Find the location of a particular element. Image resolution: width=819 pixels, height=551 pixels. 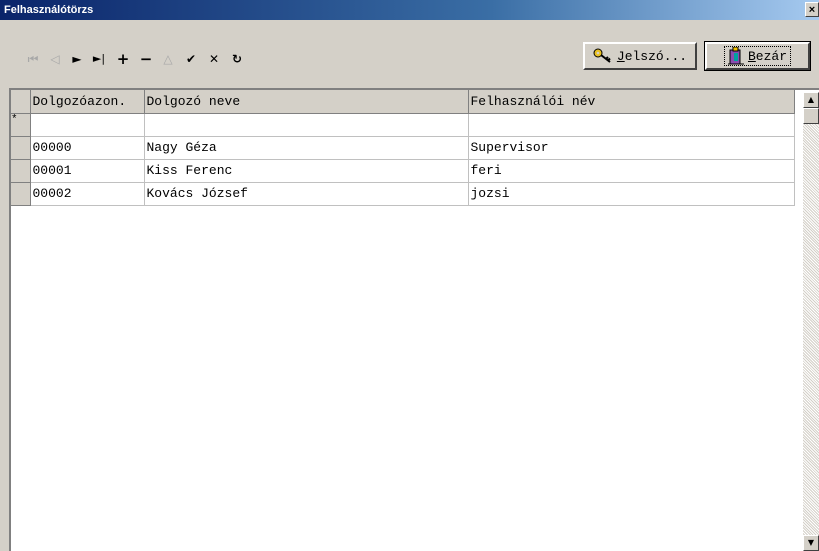

close-button: Bezár is located at coordinates (757, 56).